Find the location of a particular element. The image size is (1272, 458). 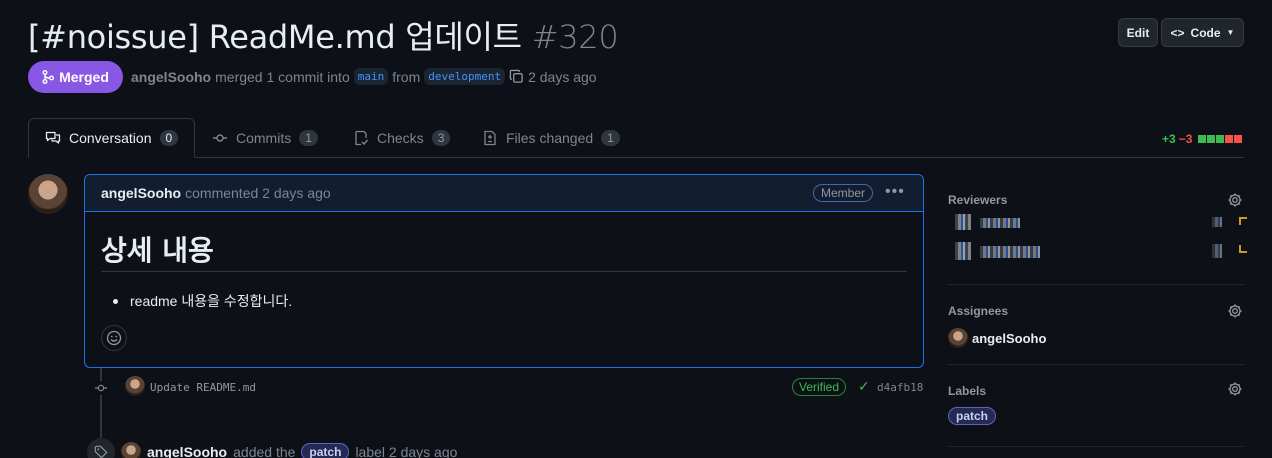

heading-divider is located at coordinates (504, 271).